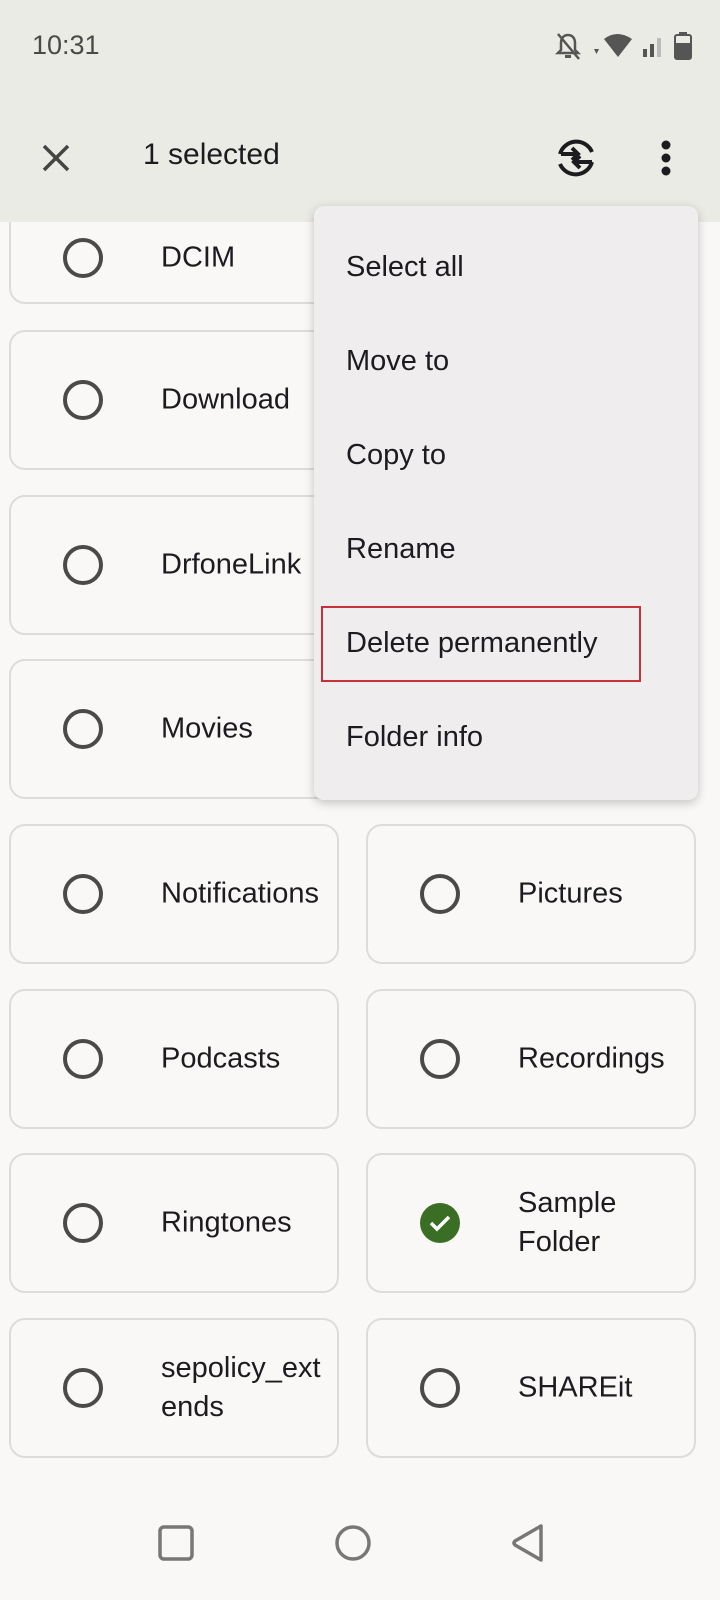  I want to click on folder-name: Notifications, so click(240, 893).